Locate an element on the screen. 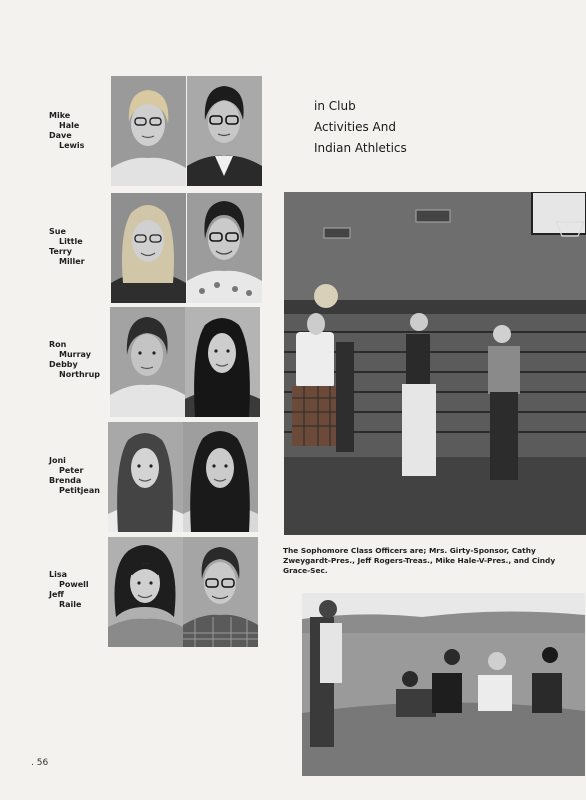 The height and width of the screenshot is (800, 586). names-row-4: Joni Peter Brenda Petitjean is located at coordinates (77, 476).